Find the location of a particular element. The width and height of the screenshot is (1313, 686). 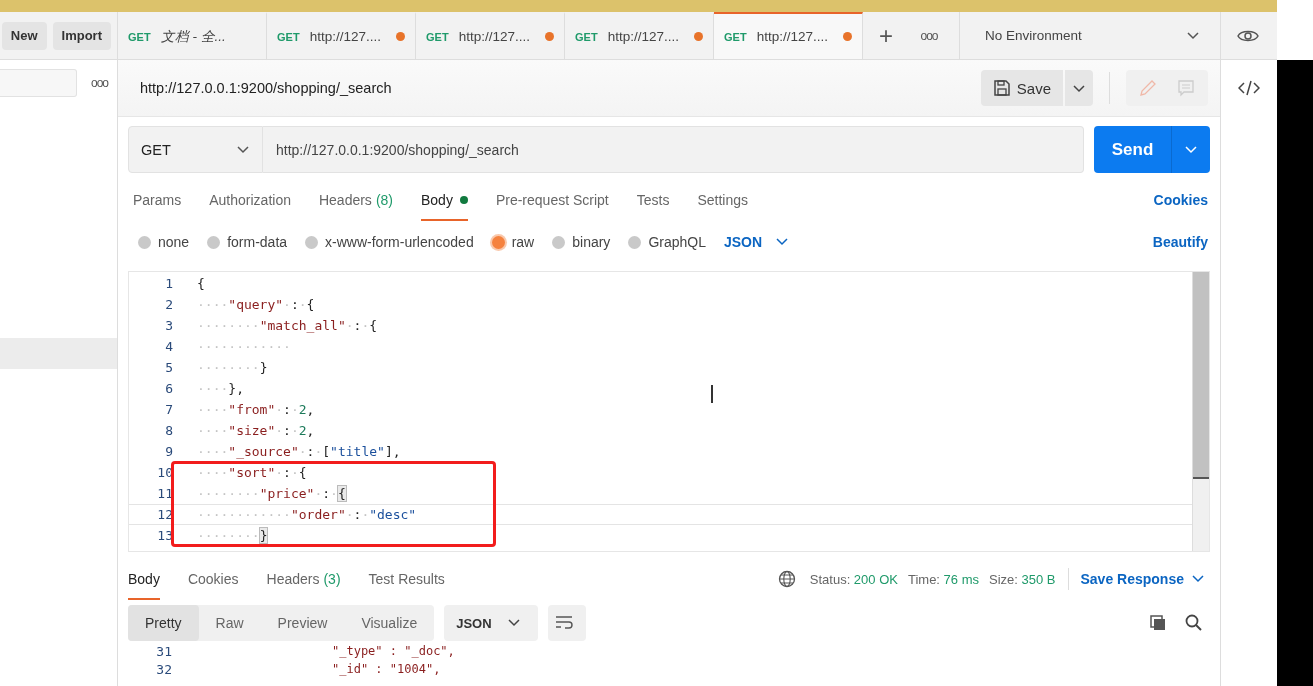

line-number: 8 is located at coordinates (168, 430).